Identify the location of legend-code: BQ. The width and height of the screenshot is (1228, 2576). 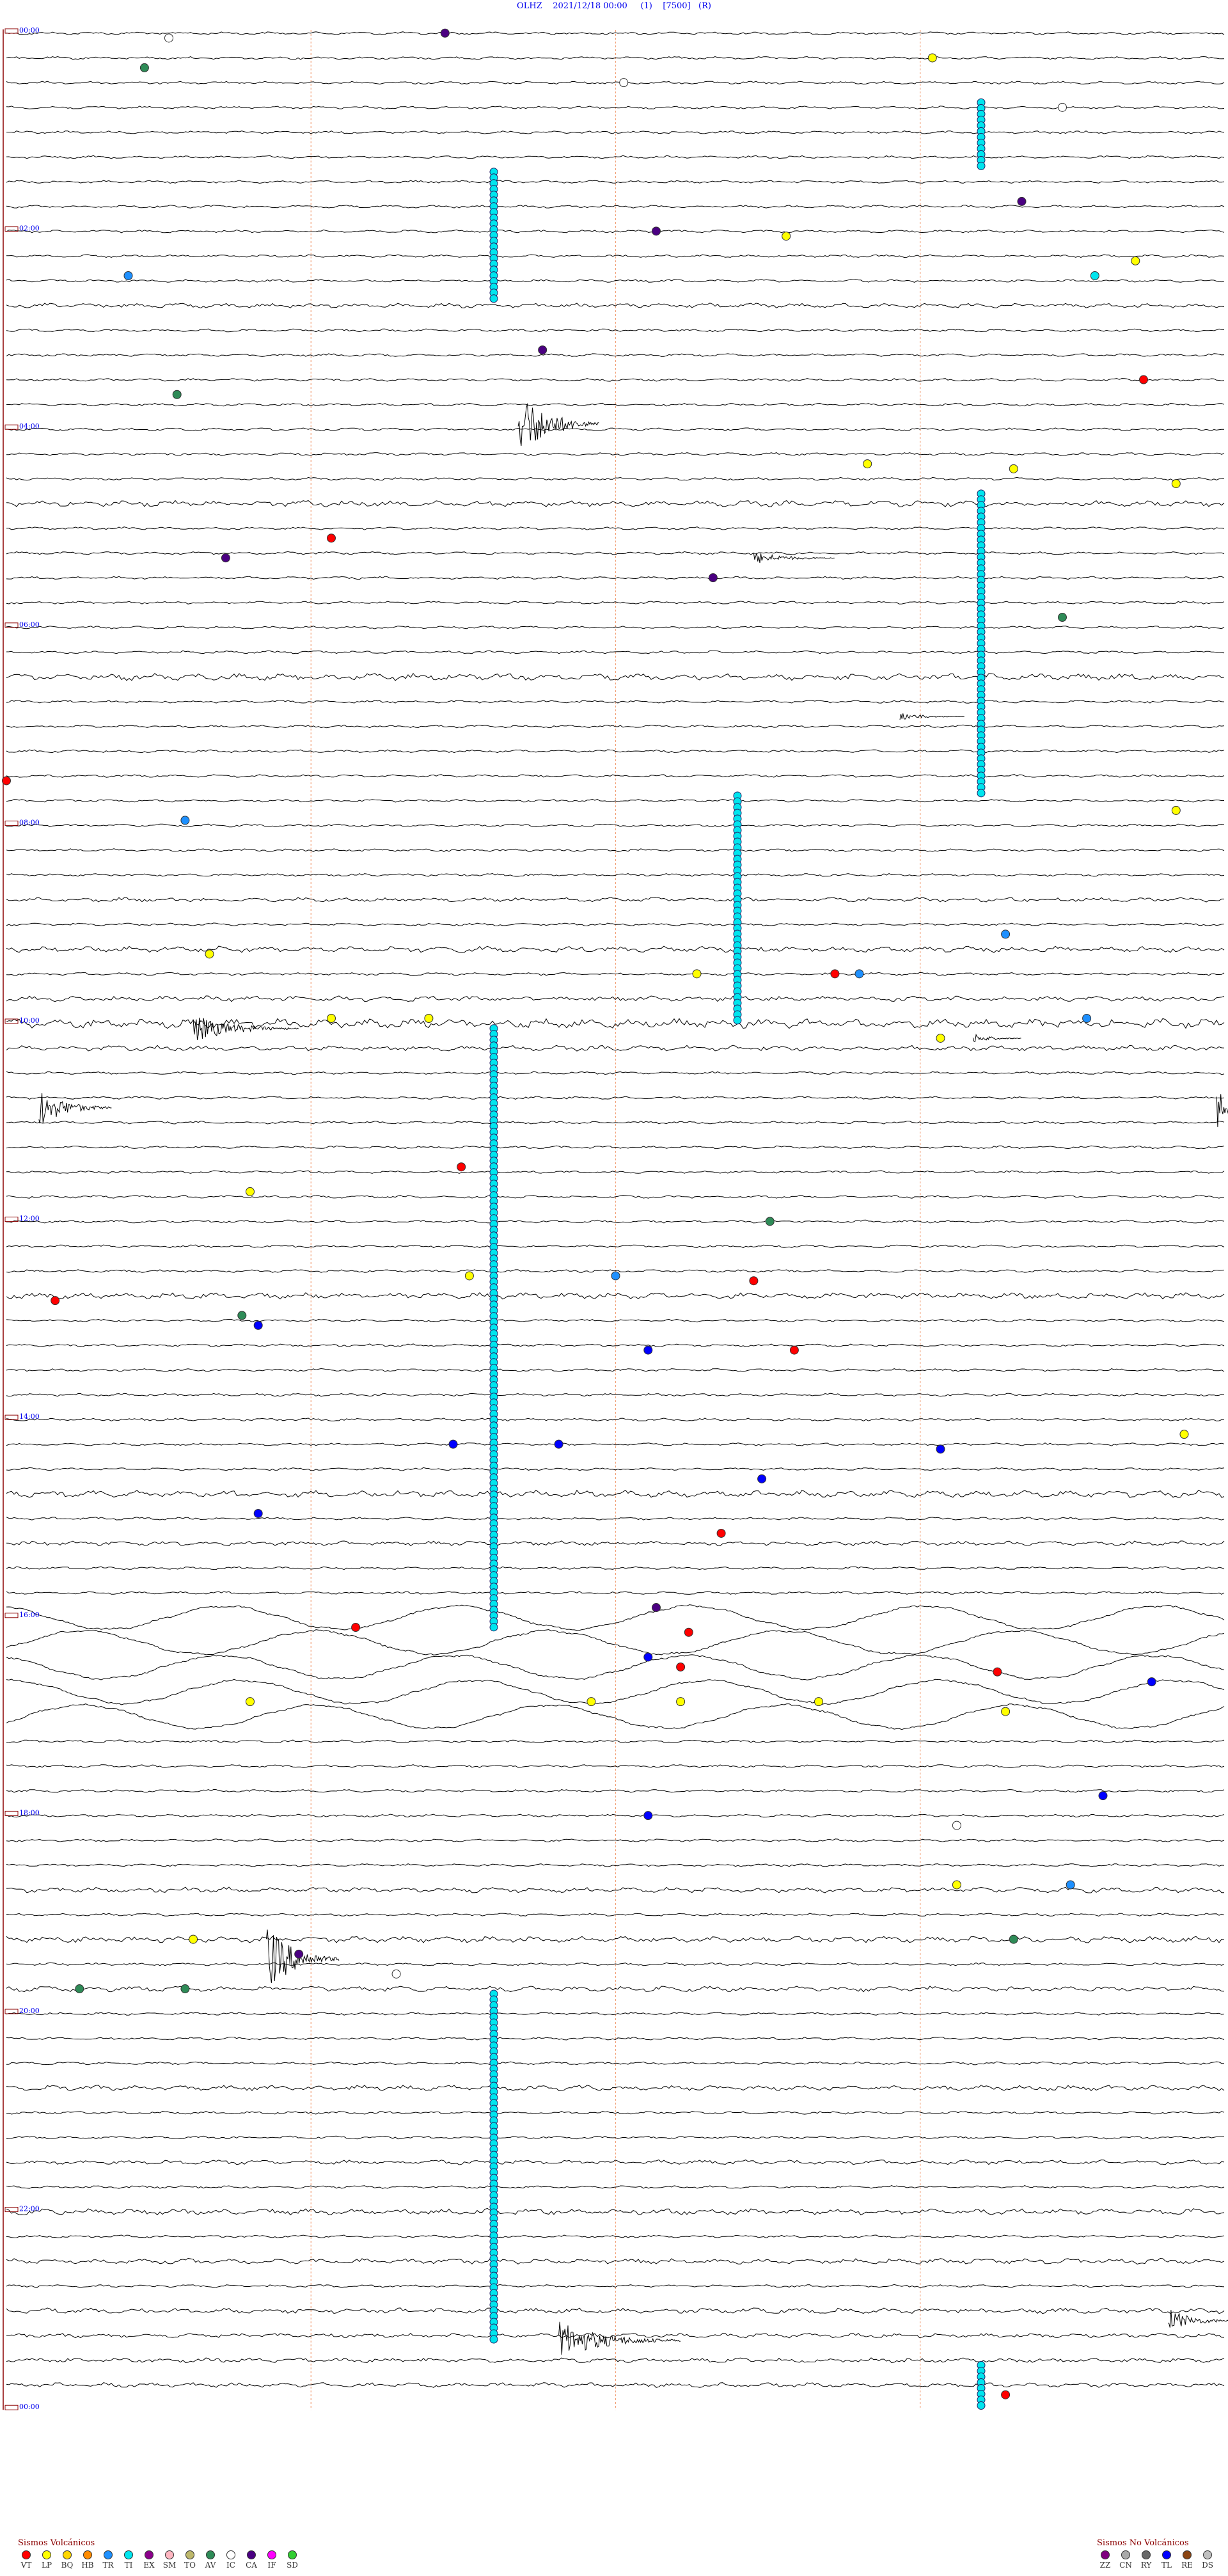
(67, 2565).